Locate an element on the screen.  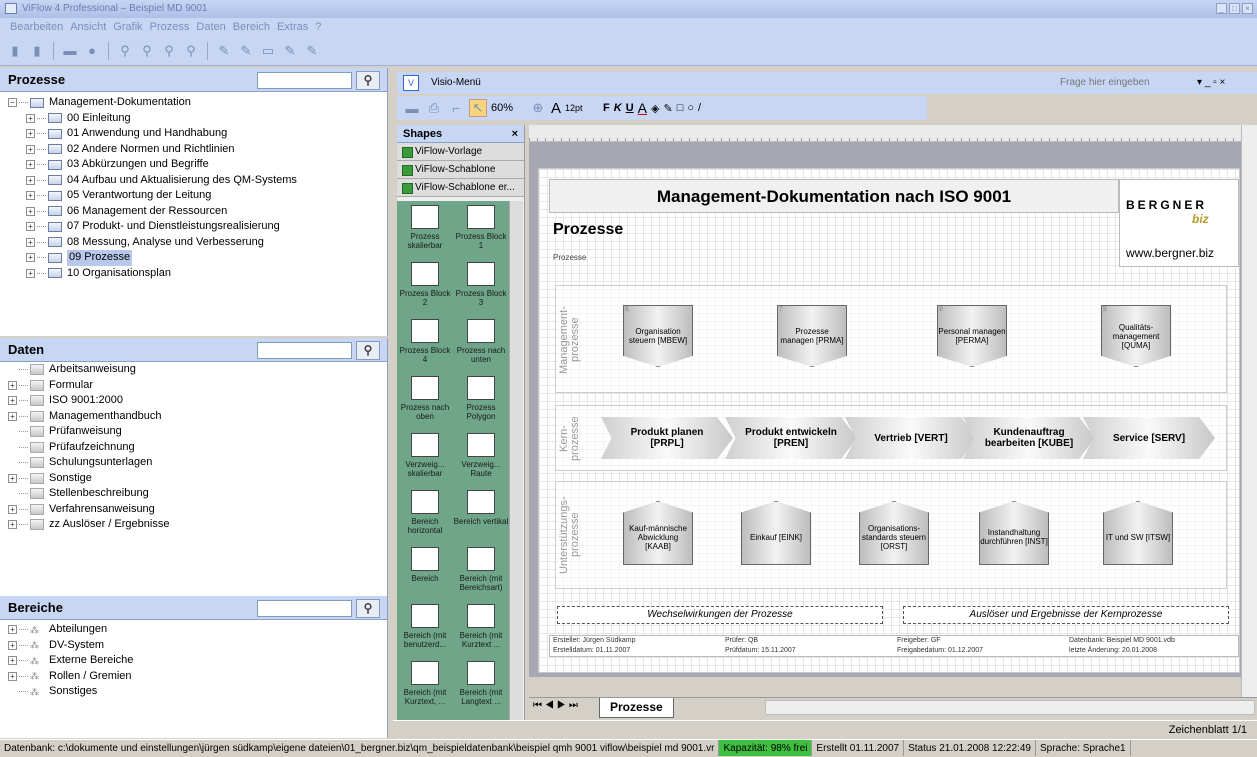
shape-item: Prozess Block 2 is located at coordinates (425, 284).